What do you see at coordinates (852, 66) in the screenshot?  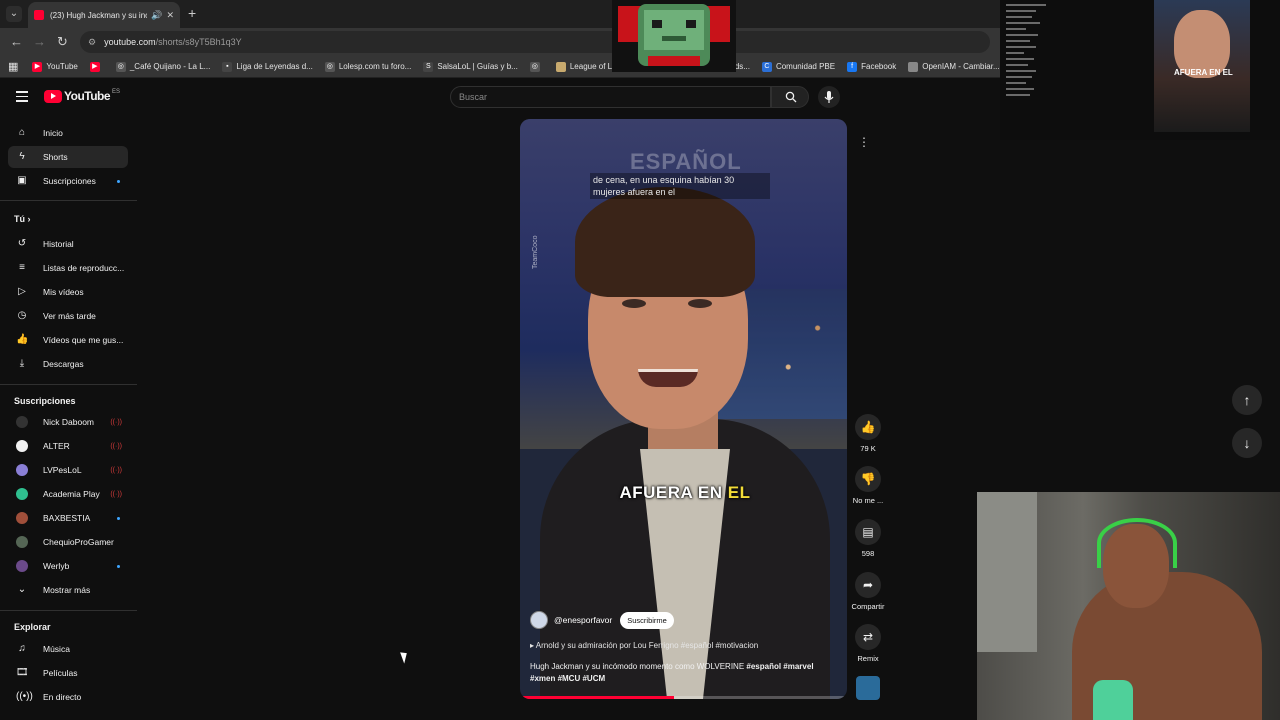 I see `facebook-icon: f` at bounding box center [852, 66].